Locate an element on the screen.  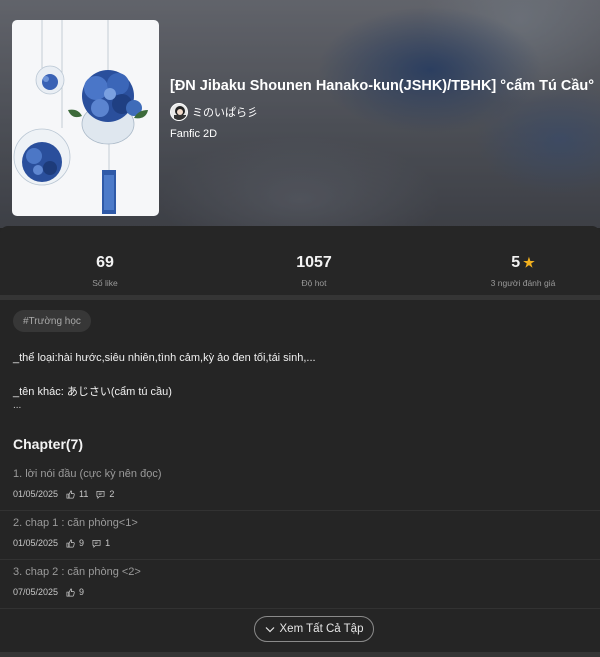
chapter-title: 3. chap 2 : căn phòng <2> is located at coordinates (77, 572).